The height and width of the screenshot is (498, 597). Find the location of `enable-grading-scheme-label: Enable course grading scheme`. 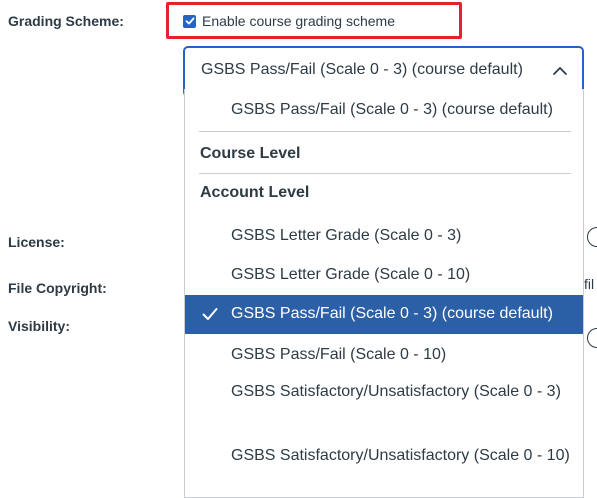

enable-grading-scheme-label: Enable course grading scheme is located at coordinates (298, 21).